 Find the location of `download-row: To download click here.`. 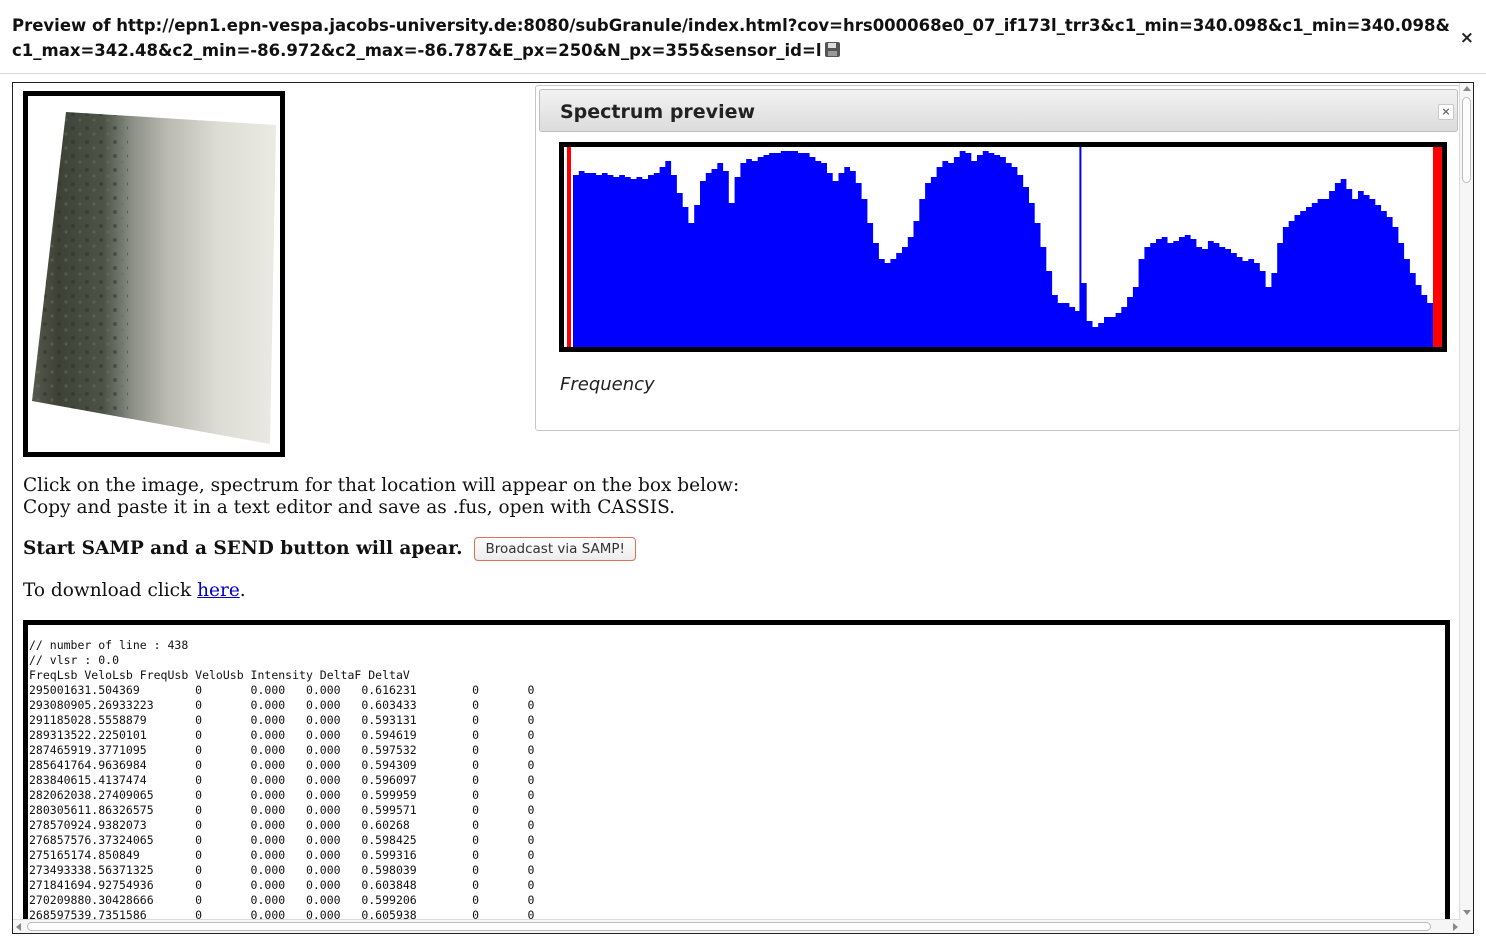

download-row: To download click here. is located at coordinates (134, 591).